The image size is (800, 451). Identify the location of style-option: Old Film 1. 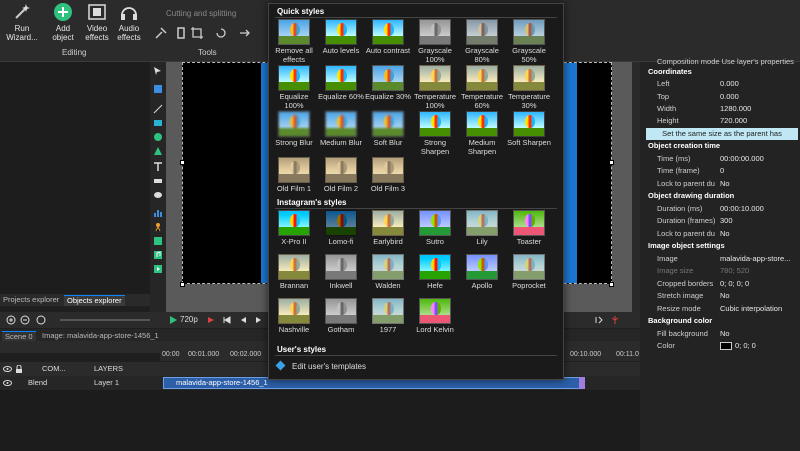
(294, 175).